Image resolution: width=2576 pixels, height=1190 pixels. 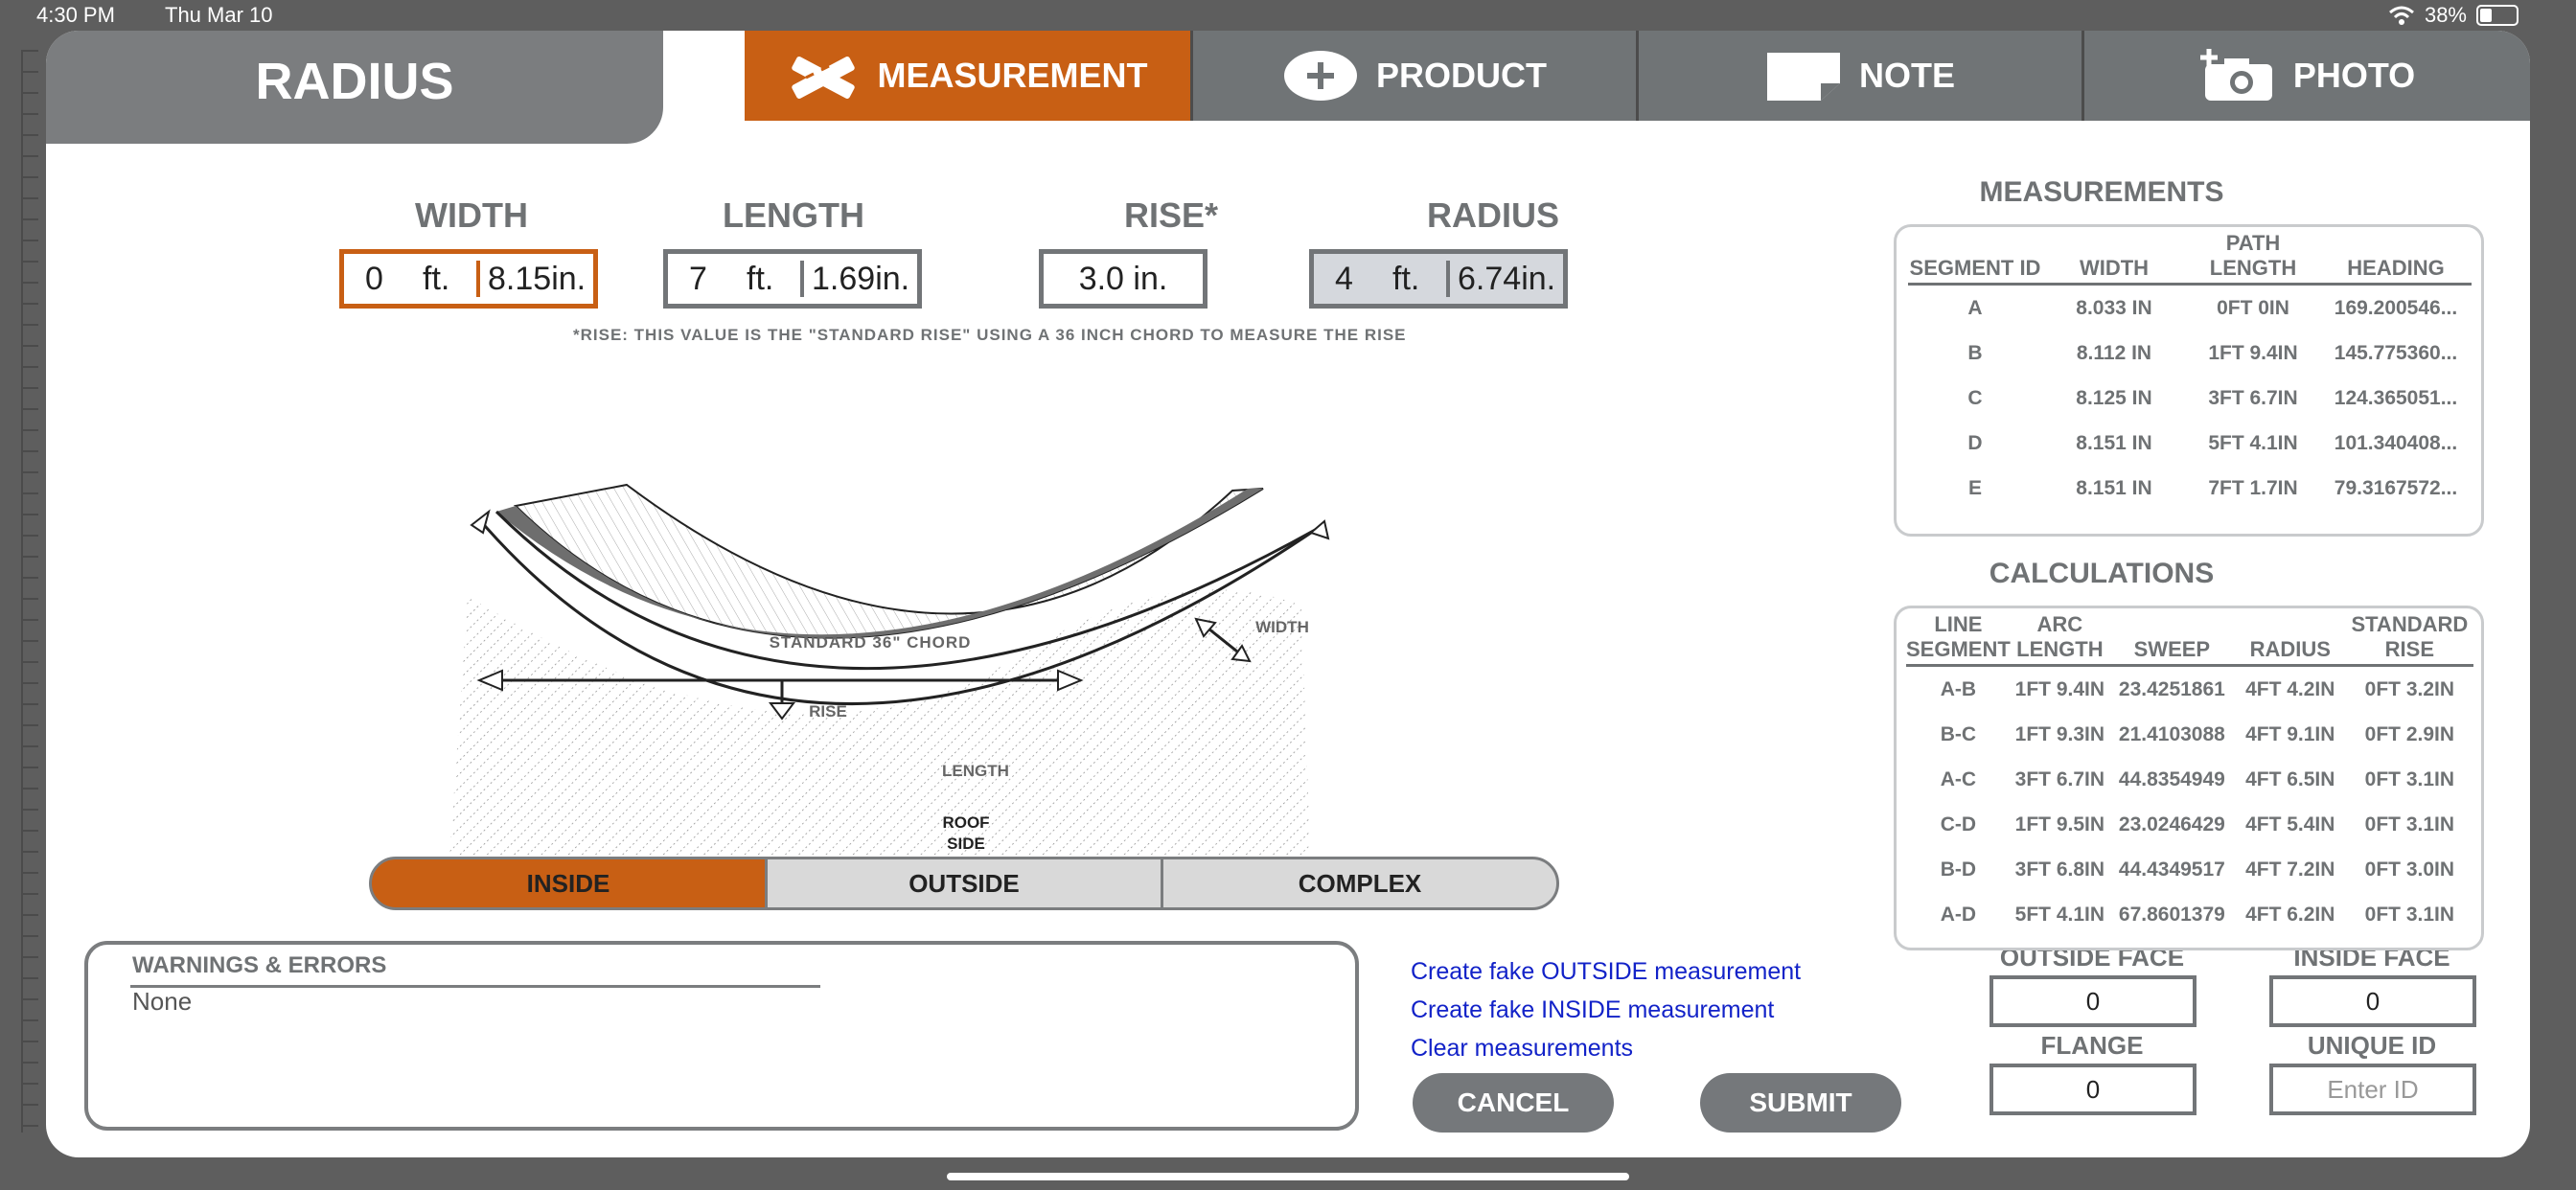 I want to click on length-label: LENGTH, so click(x=793, y=215).